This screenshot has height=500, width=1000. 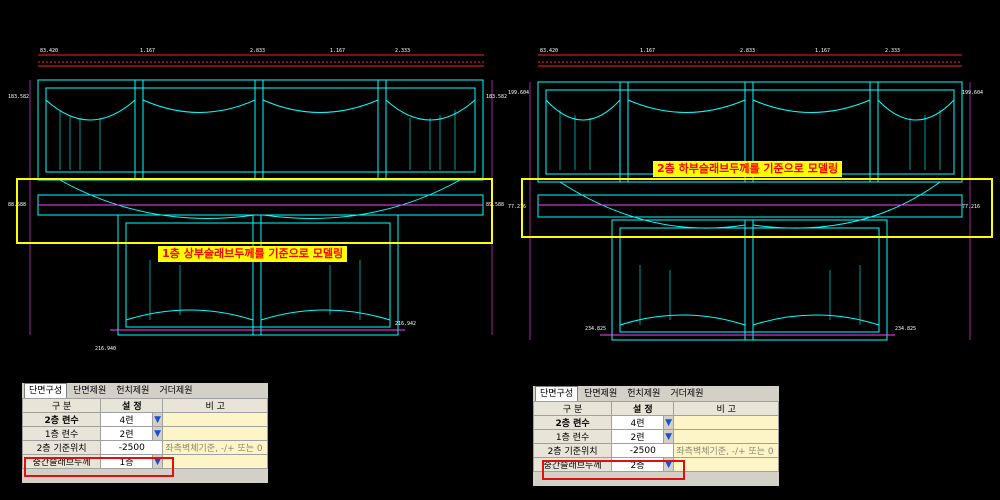 I want to click on dim-right-7: 2.333, so click(x=892, y=51).